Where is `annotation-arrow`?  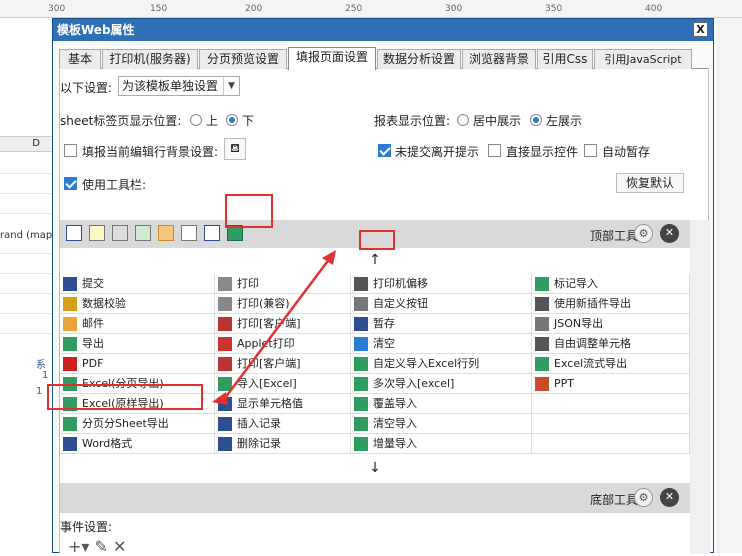 annotation-arrow is located at coordinates (274, 327).